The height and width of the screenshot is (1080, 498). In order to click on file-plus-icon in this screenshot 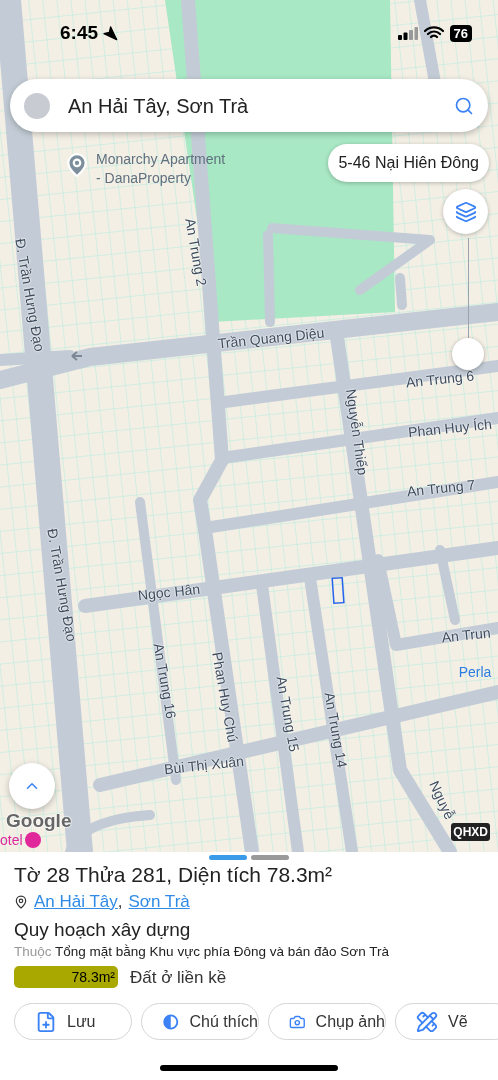, I will do `click(46, 1021)`.